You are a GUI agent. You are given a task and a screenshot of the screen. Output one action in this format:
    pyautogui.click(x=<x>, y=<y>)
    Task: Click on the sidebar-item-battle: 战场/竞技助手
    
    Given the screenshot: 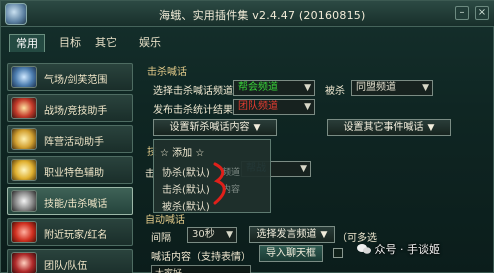 What is the action you would take?
    pyautogui.click(x=70, y=108)
    